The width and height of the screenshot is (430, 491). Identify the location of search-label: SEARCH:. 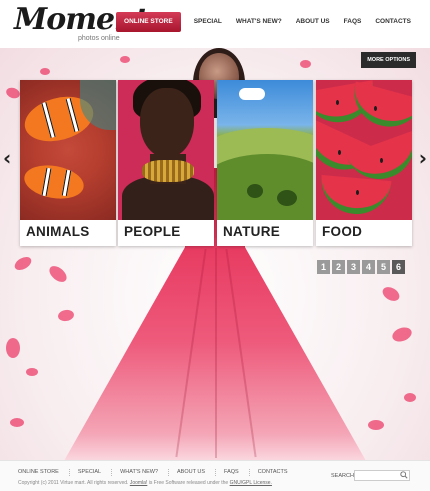
(343, 476).